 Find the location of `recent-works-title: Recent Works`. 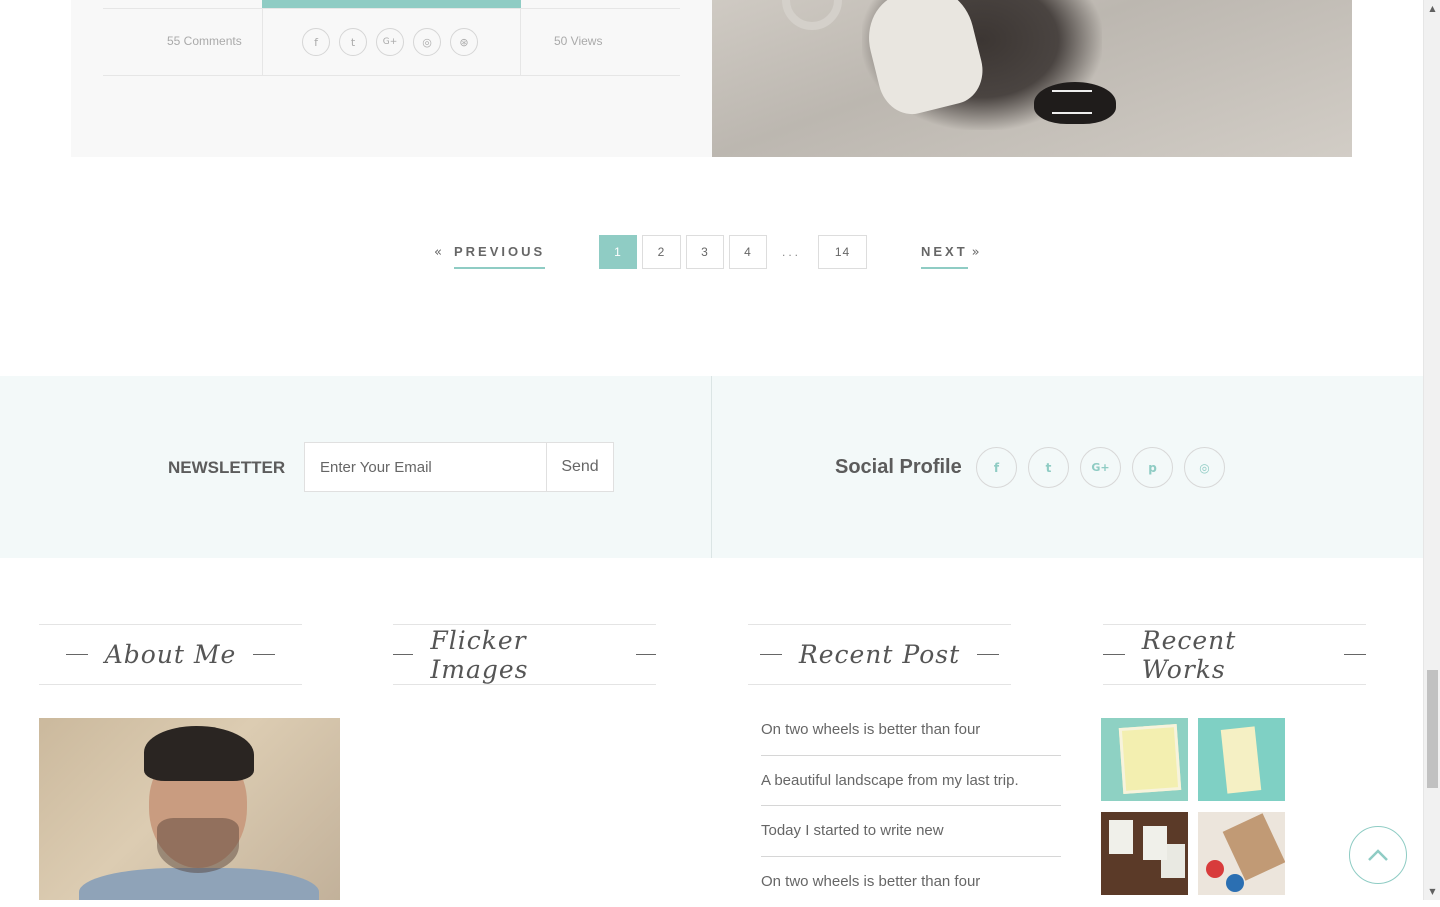

recent-works-title: Recent Works is located at coordinates (1234, 655).